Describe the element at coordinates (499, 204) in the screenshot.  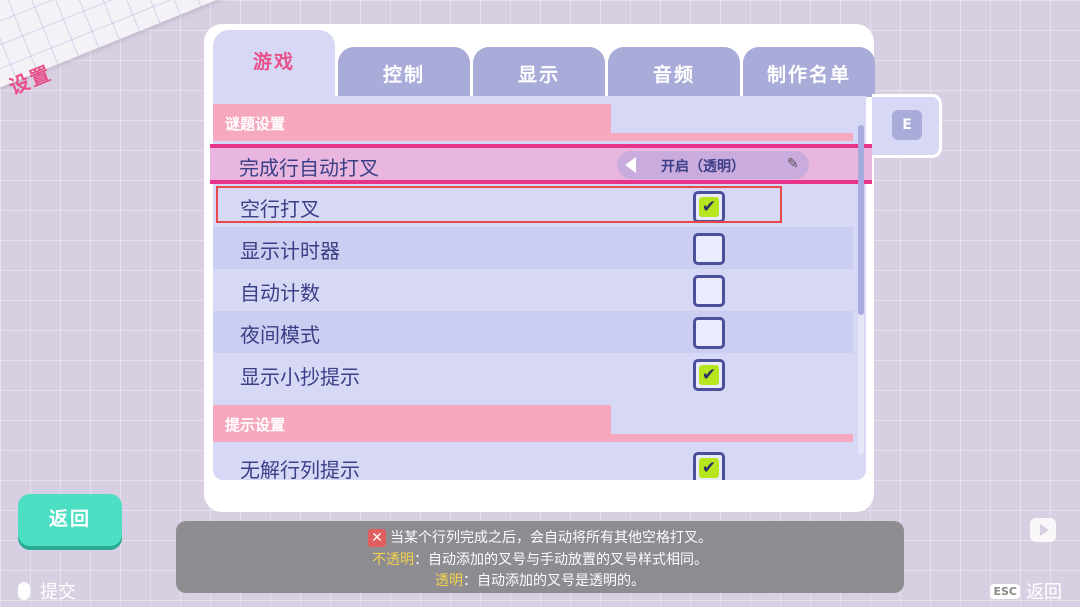
I see `focus-outline` at that location.